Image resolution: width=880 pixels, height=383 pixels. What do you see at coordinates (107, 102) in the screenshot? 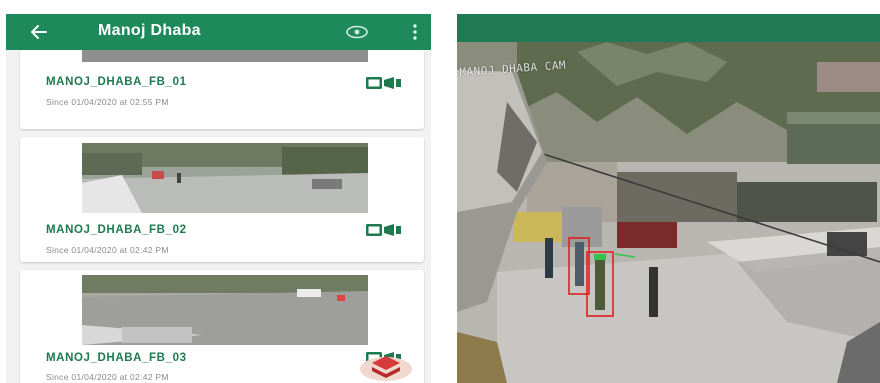
I see `camera-since: Since 01/04/2020 at 02:55 PM` at bounding box center [107, 102].